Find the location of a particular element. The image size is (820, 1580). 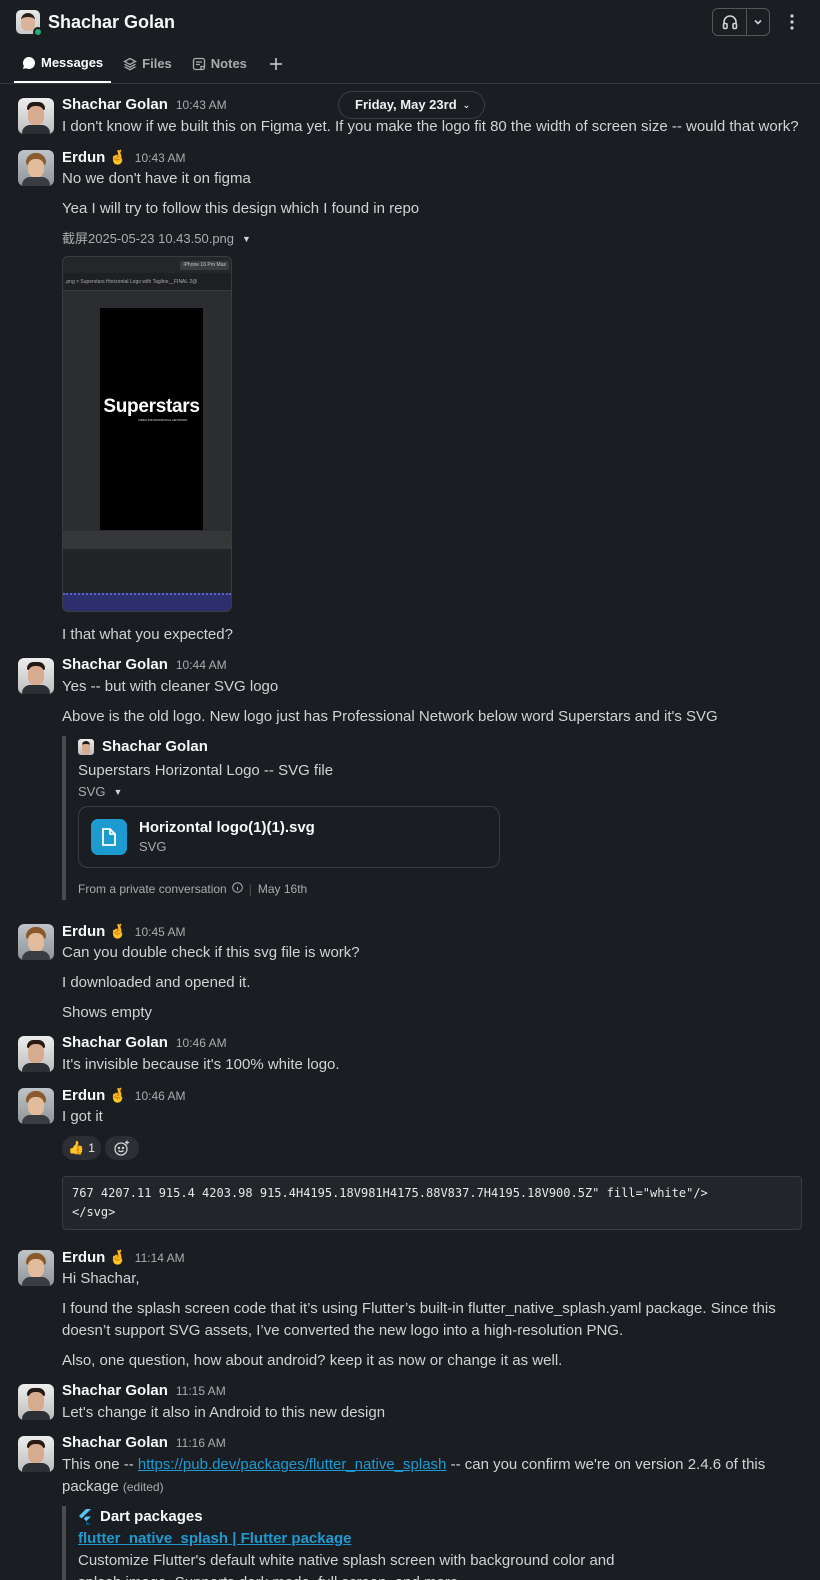

message-timestamp: 10:44 AM is located at coordinates (201, 665).